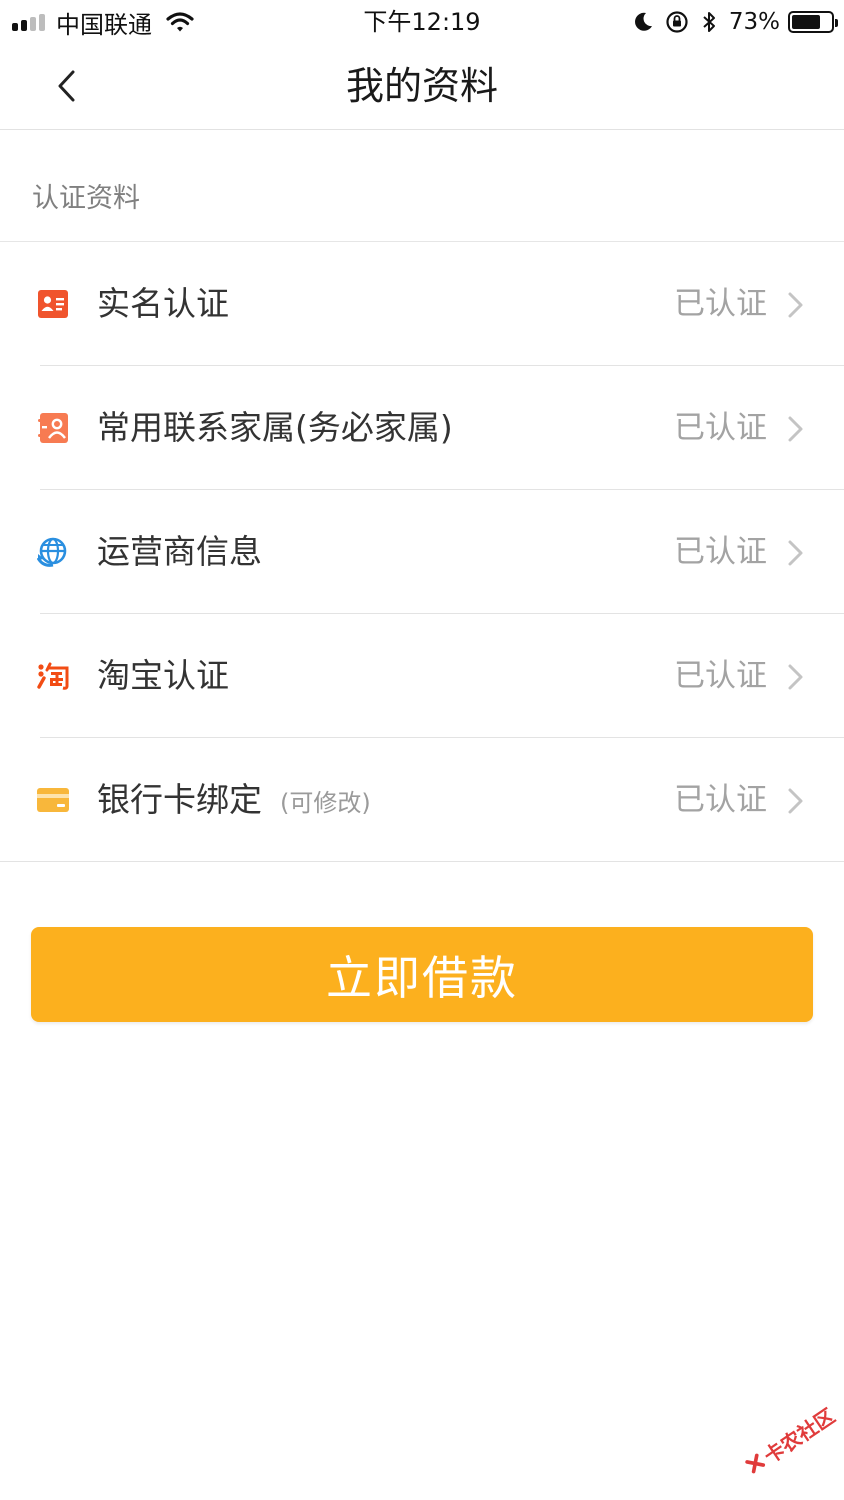 The width and height of the screenshot is (844, 1500). Describe the element at coordinates (179, 551) in the screenshot. I see `row-label-text: 运营商信息` at that location.